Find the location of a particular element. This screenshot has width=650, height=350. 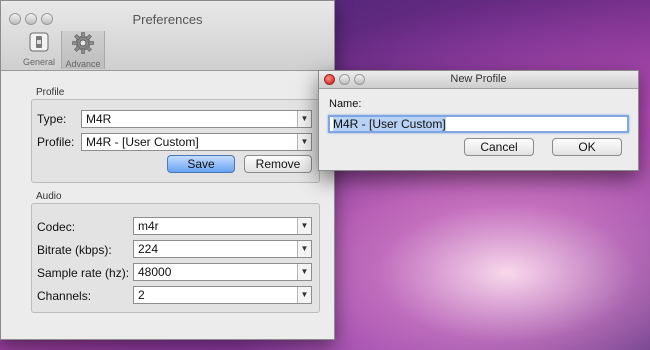

codec-value: m4r is located at coordinates (148, 226).